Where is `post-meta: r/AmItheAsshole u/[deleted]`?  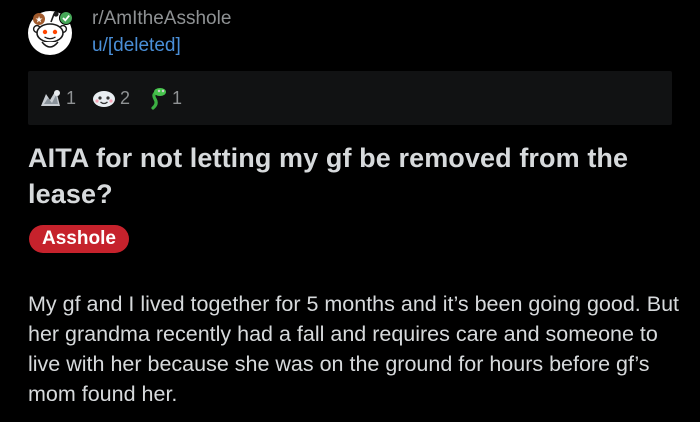
post-meta: r/AmItheAsshole u/[deleted] is located at coordinates (161, 33).